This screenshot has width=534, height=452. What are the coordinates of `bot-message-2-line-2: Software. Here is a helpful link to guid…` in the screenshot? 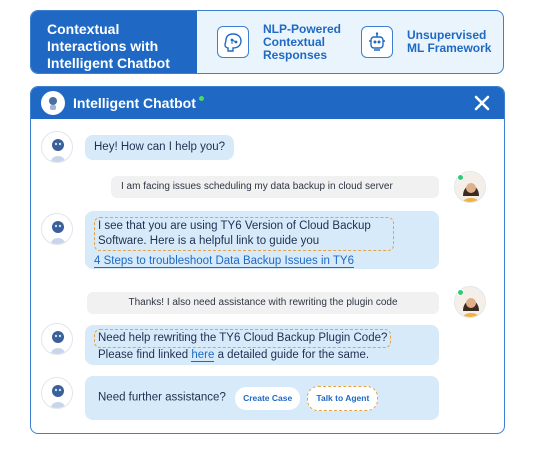 It's located at (209, 241).